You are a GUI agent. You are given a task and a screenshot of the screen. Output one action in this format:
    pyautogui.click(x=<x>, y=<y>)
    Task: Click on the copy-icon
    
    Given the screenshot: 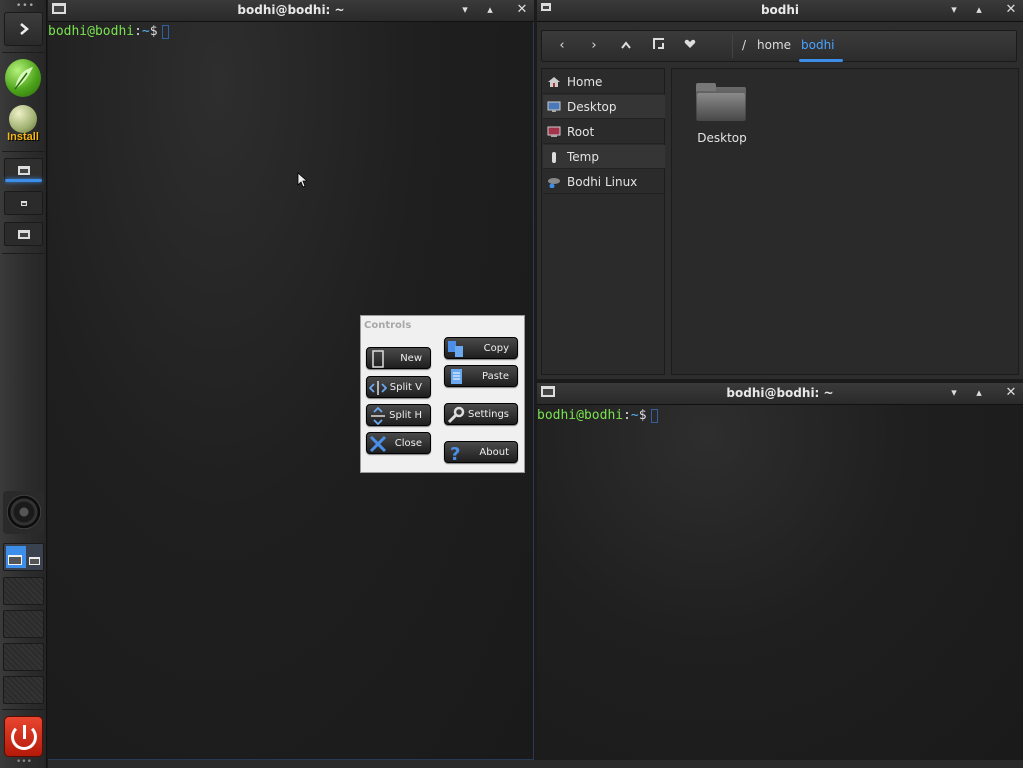 What is the action you would take?
    pyautogui.click(x=455, y=349)
    